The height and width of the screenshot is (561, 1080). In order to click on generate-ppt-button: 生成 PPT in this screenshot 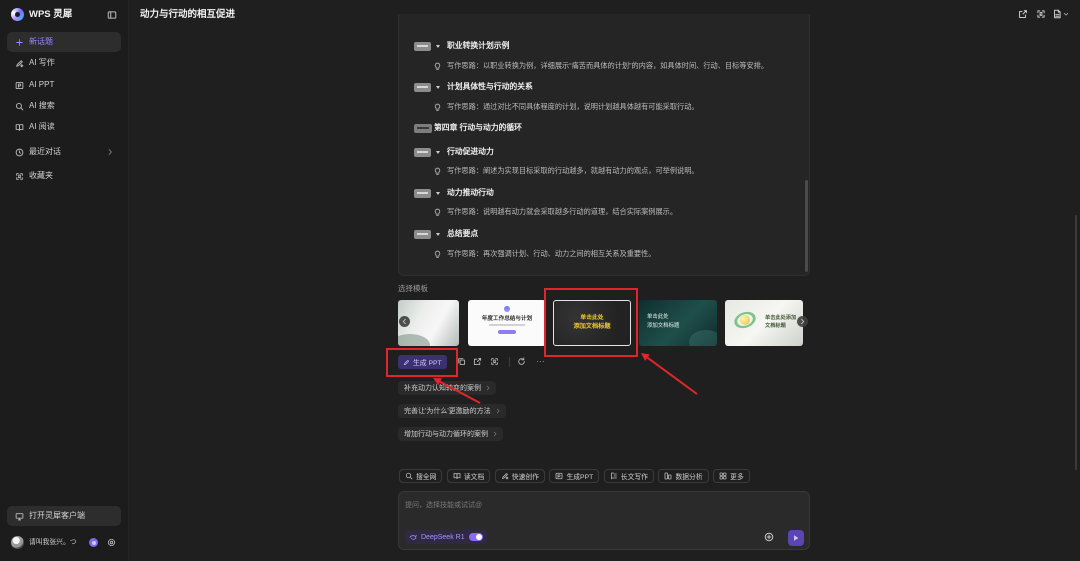, I will do `click(422, 362)`.